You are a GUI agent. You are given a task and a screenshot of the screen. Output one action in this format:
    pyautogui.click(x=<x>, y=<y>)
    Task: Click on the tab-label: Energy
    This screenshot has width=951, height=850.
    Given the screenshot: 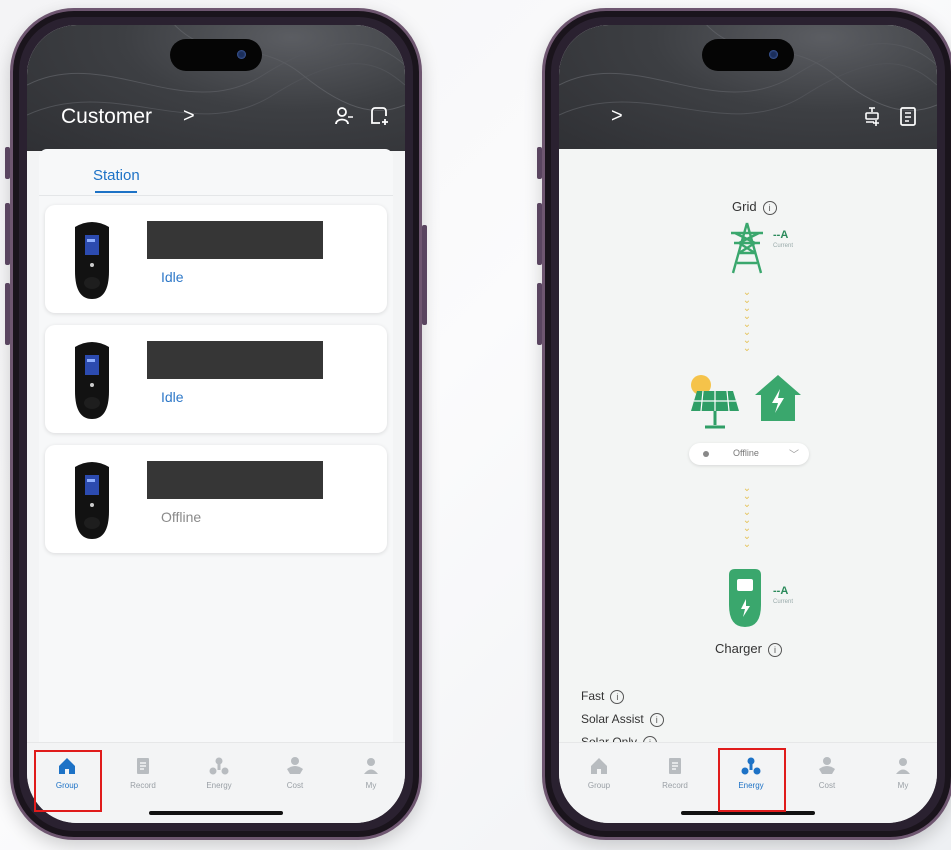 What is the action you would take?
    pyautogui.click(x=219, y=785)
    